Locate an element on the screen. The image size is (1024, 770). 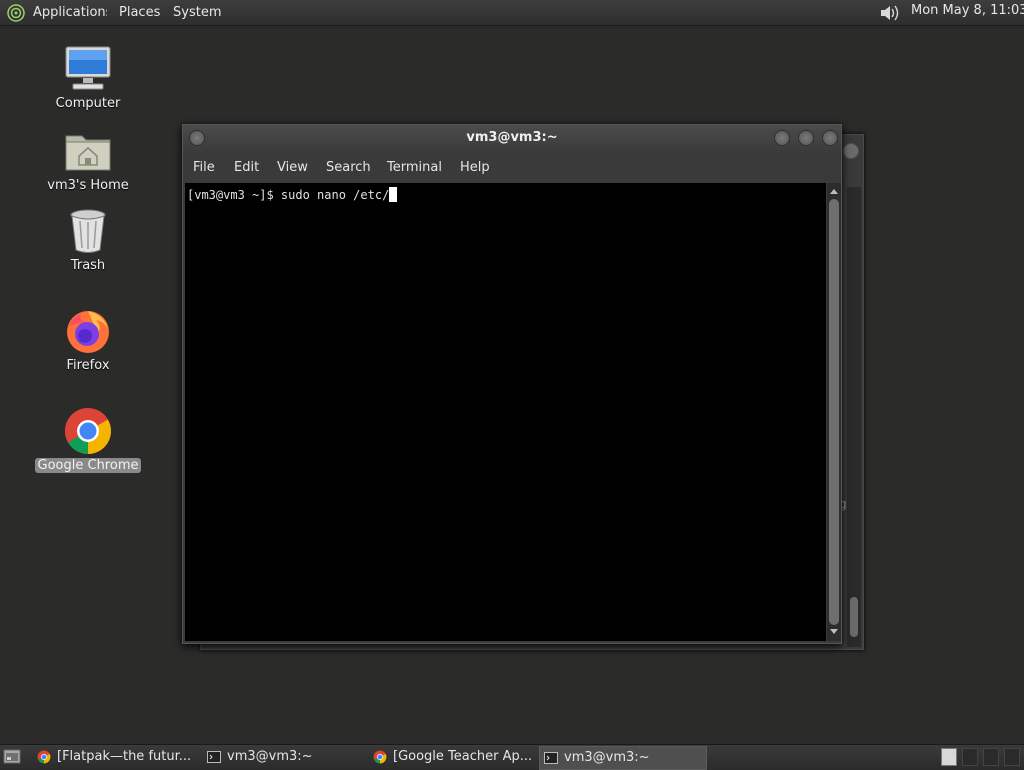
terminal-line: [vm3@vm3 ~]$ sudo nano /etc/ is located at coordinates (292, 194).